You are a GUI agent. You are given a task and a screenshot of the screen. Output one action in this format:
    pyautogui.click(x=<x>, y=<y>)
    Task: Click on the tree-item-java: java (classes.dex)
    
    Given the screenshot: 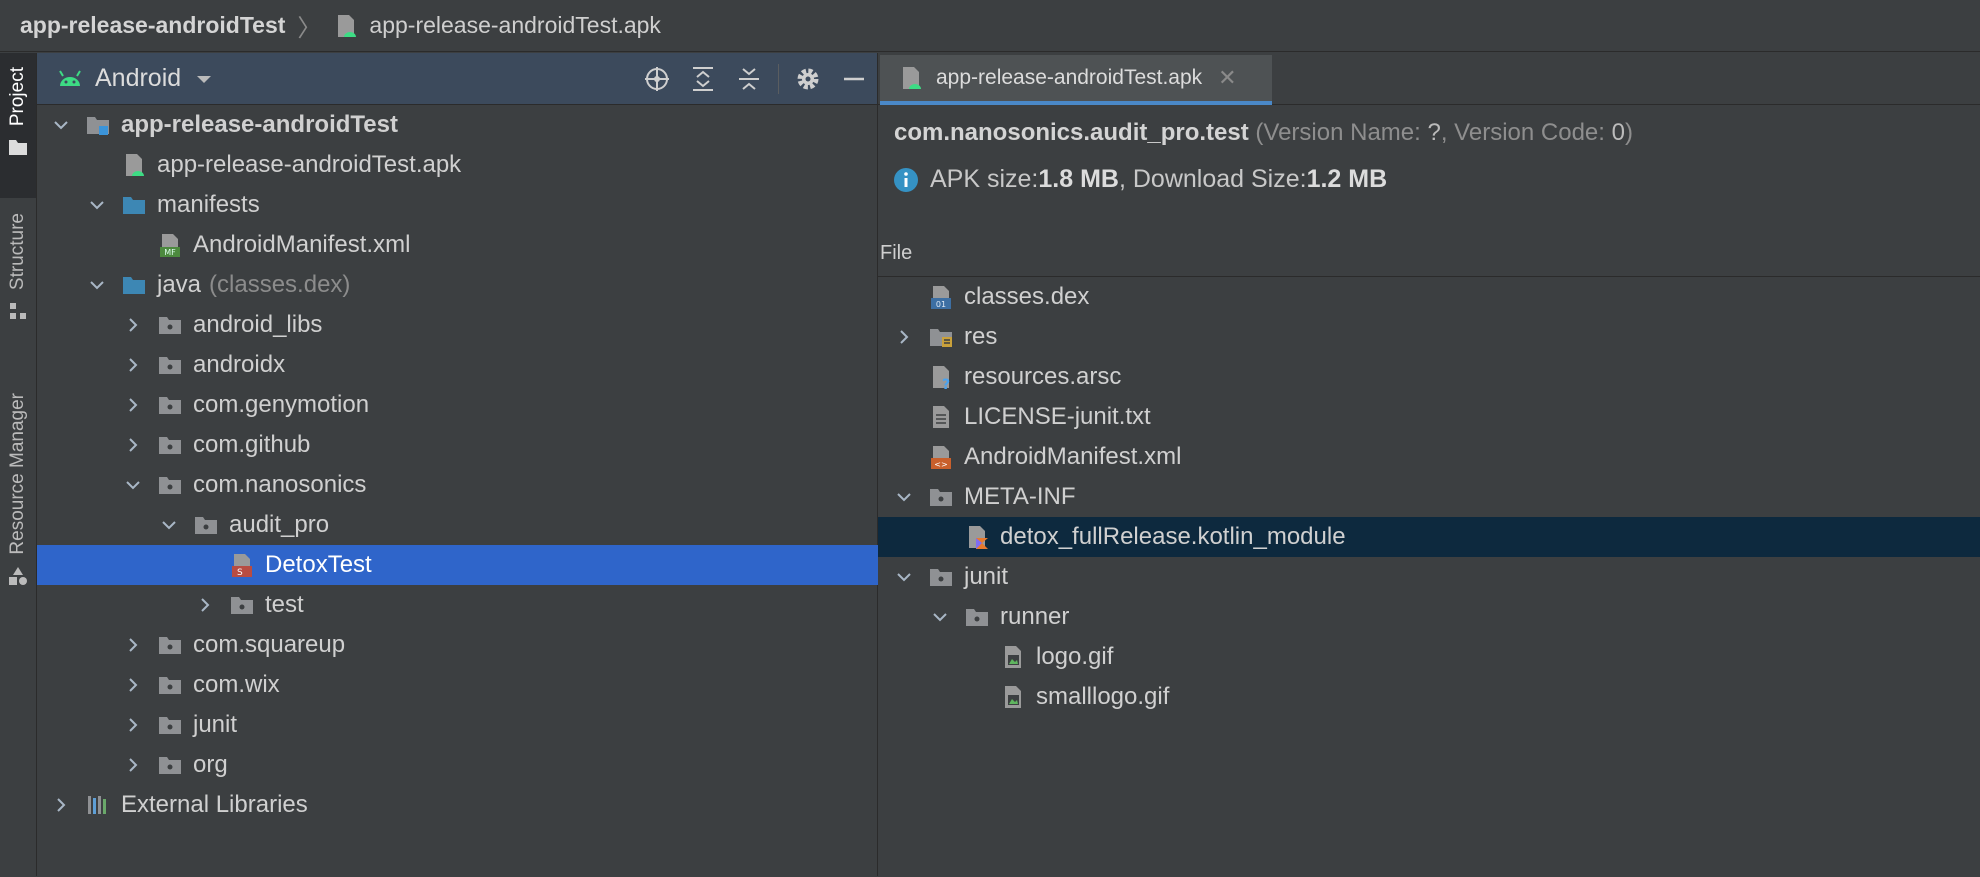 What is the action you would take?
    pyautogui.click(x=482, y=285)
    